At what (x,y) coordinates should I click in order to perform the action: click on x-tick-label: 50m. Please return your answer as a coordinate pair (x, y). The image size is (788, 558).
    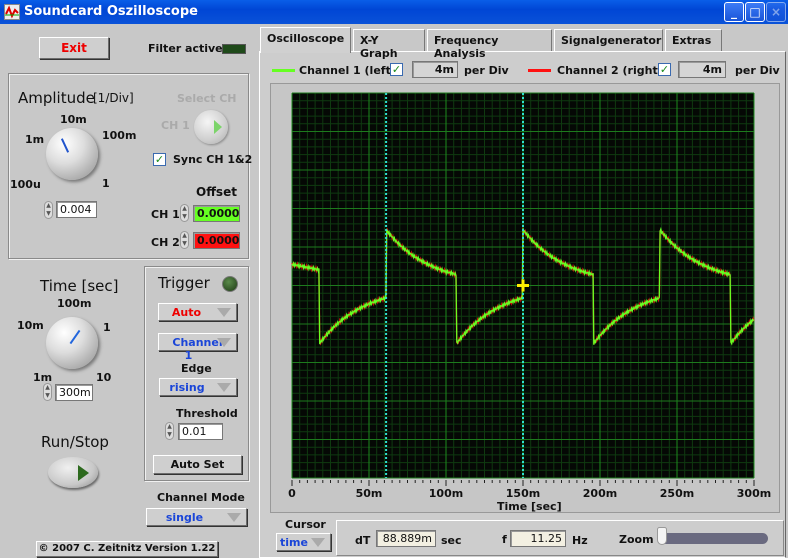
    Looking at the image, I should click on (369, 493).